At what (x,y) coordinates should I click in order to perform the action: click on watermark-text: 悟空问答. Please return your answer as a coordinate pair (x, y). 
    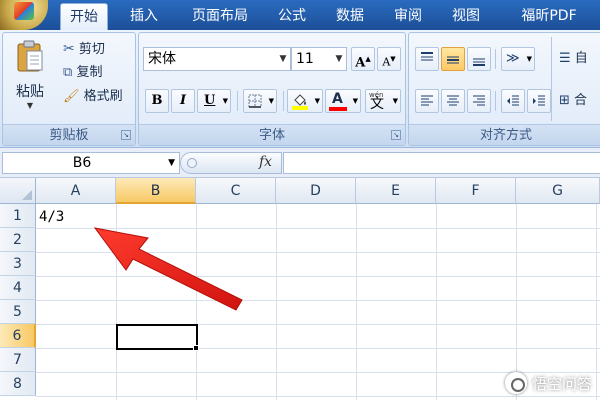
    Looking at the image, I should click on (561, 383).